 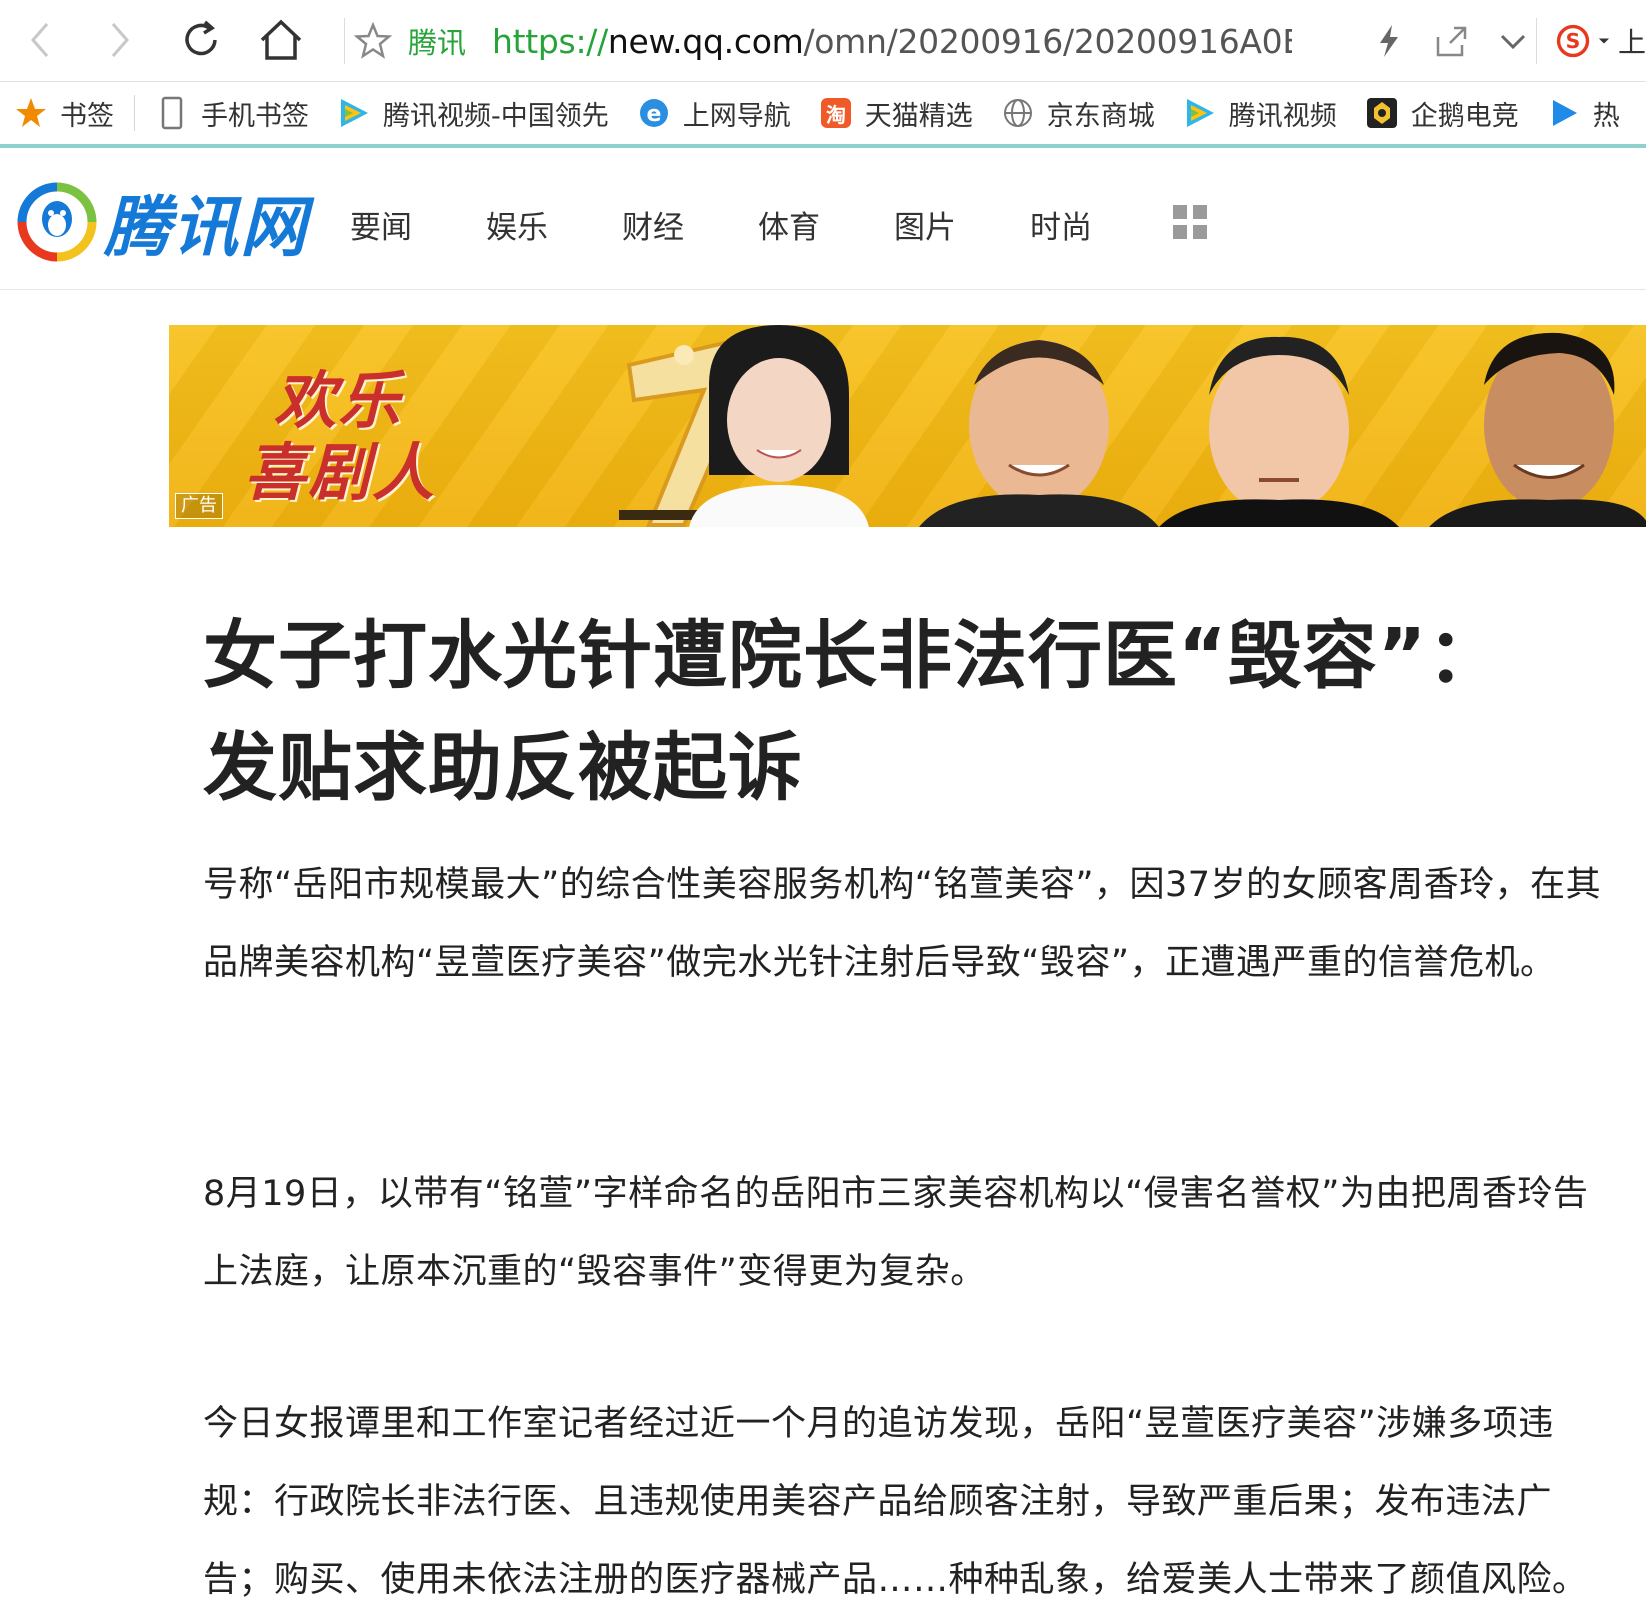 I want to click on nav-item-finance: 财经, so click(x=653, y=224).